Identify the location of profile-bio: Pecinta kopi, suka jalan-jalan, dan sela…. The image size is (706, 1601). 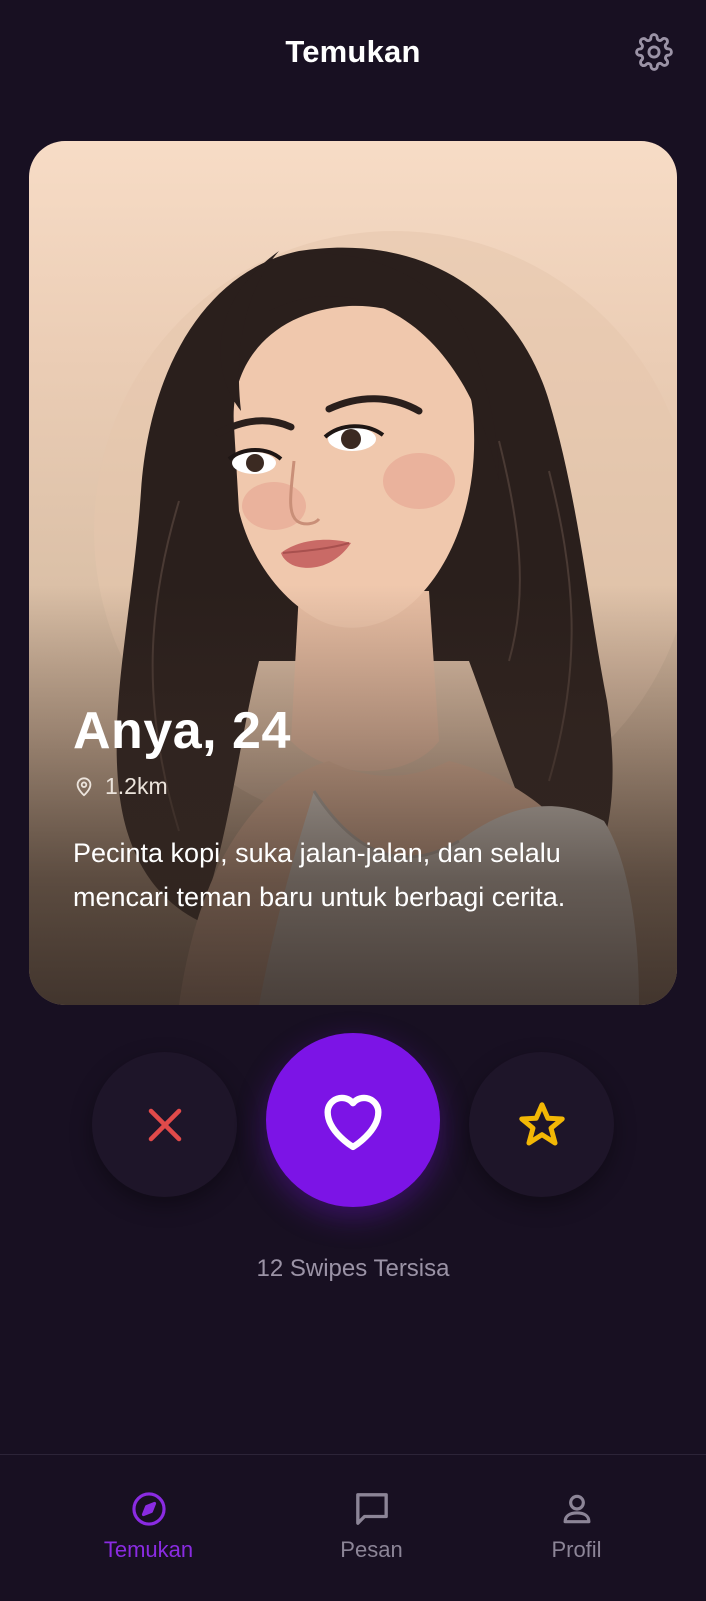
(319, 875).